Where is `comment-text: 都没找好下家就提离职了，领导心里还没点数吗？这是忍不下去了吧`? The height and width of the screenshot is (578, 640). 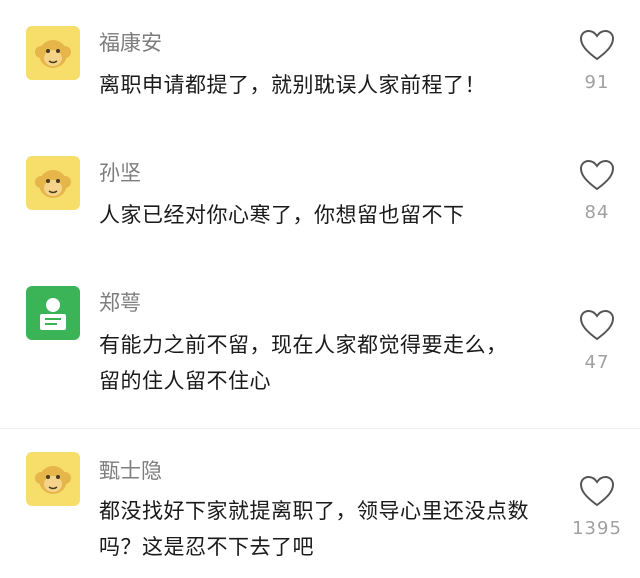 comment-text: 都没找好下家就提离职了，领导心里还没点数吗？这是忍不下去了吧 is located at coordinates (314, 529).